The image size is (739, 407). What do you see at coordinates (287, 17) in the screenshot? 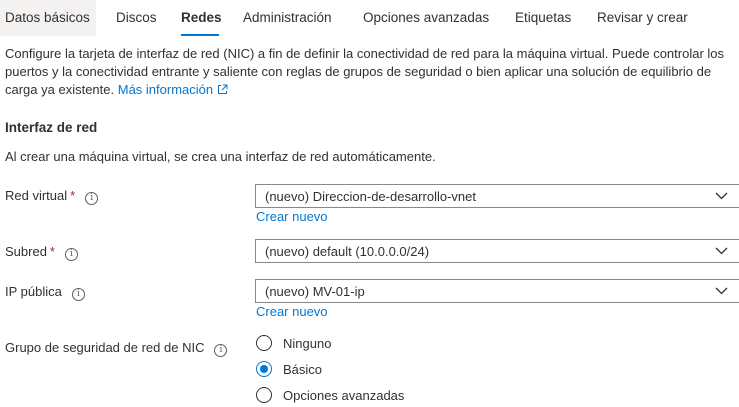
I see `tab-administracion: Administración` at bounding box center [287, 17].